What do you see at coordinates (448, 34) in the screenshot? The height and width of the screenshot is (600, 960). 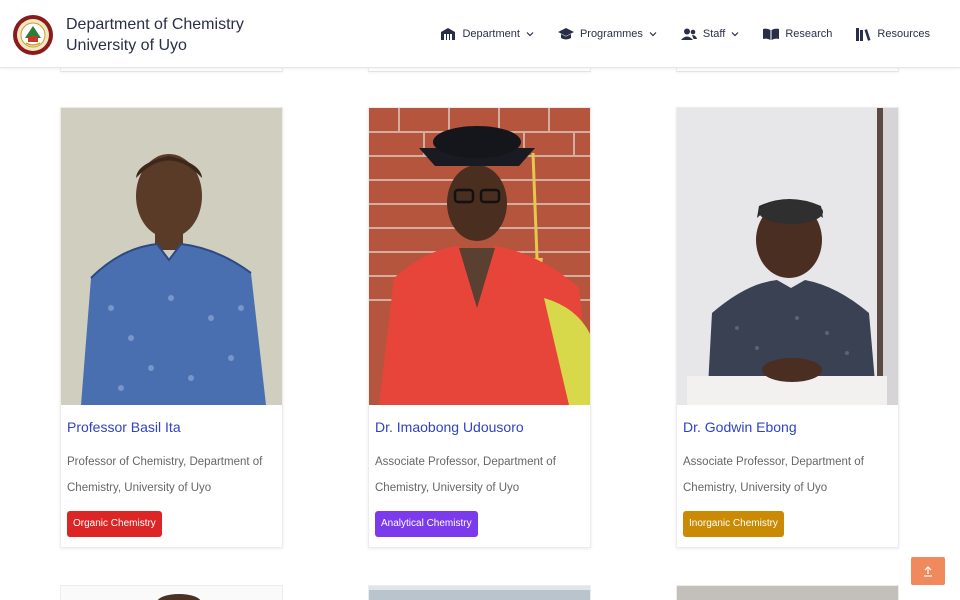 I see `building-icon` at bounding box center [448, 34].